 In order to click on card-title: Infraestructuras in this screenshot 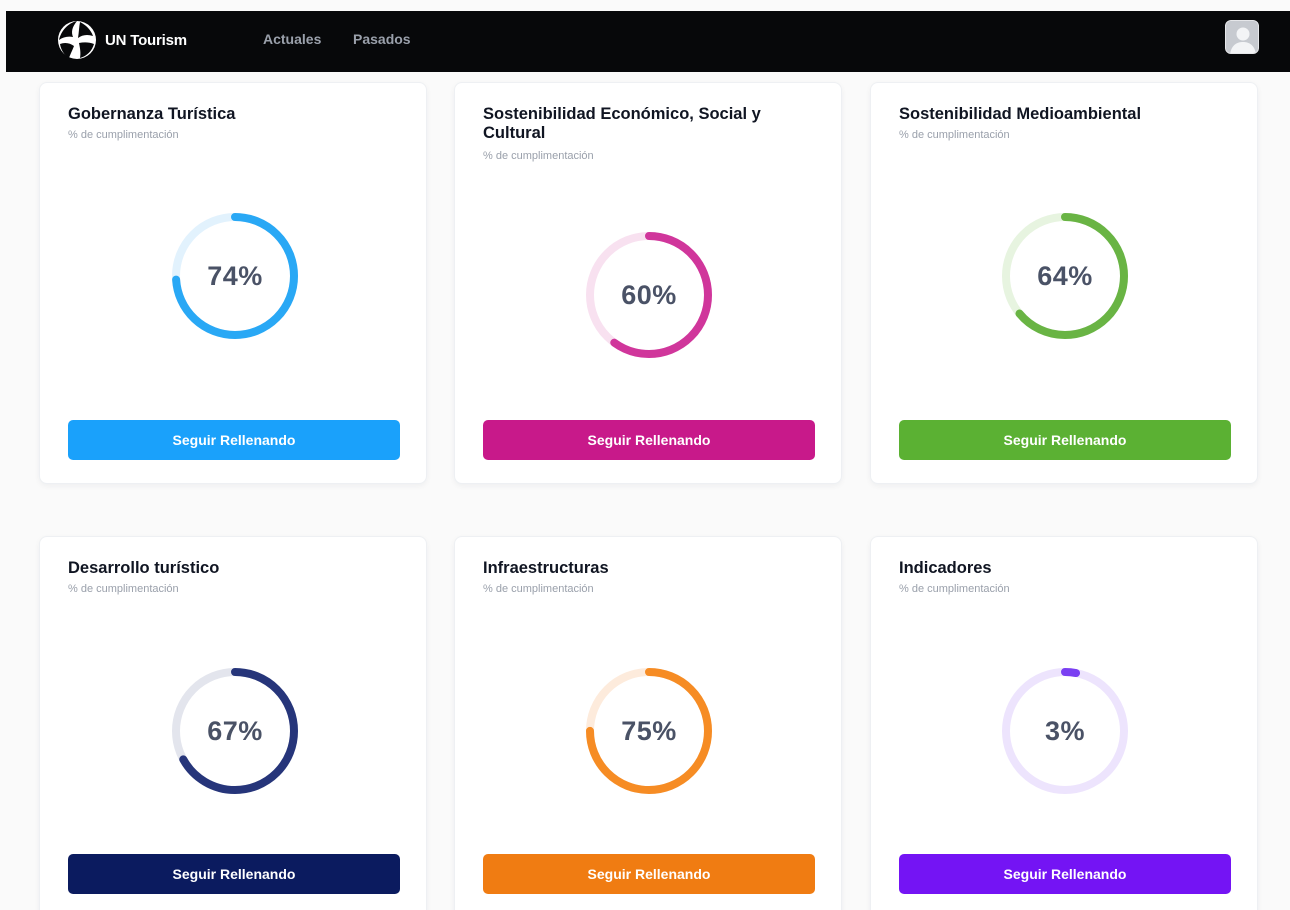, I will do `click(546, 568)`.